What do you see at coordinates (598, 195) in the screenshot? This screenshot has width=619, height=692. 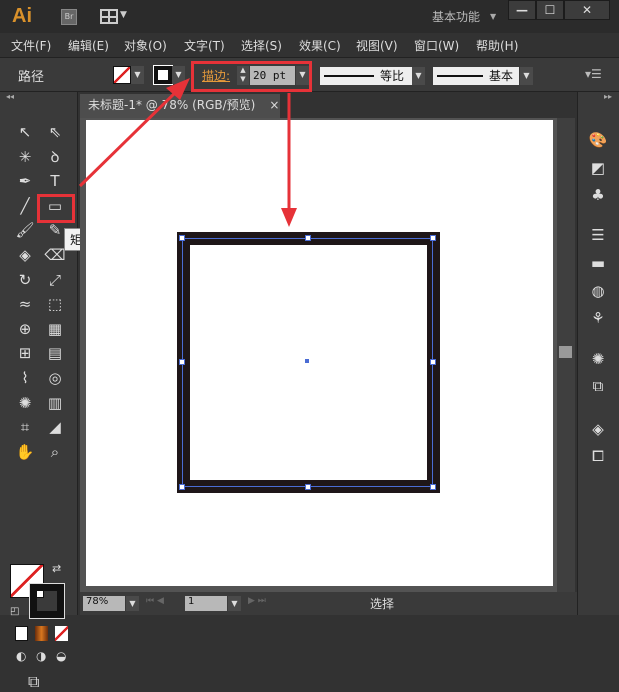 I see `symbols-icon: ♣` at bounding box center [598, 195].